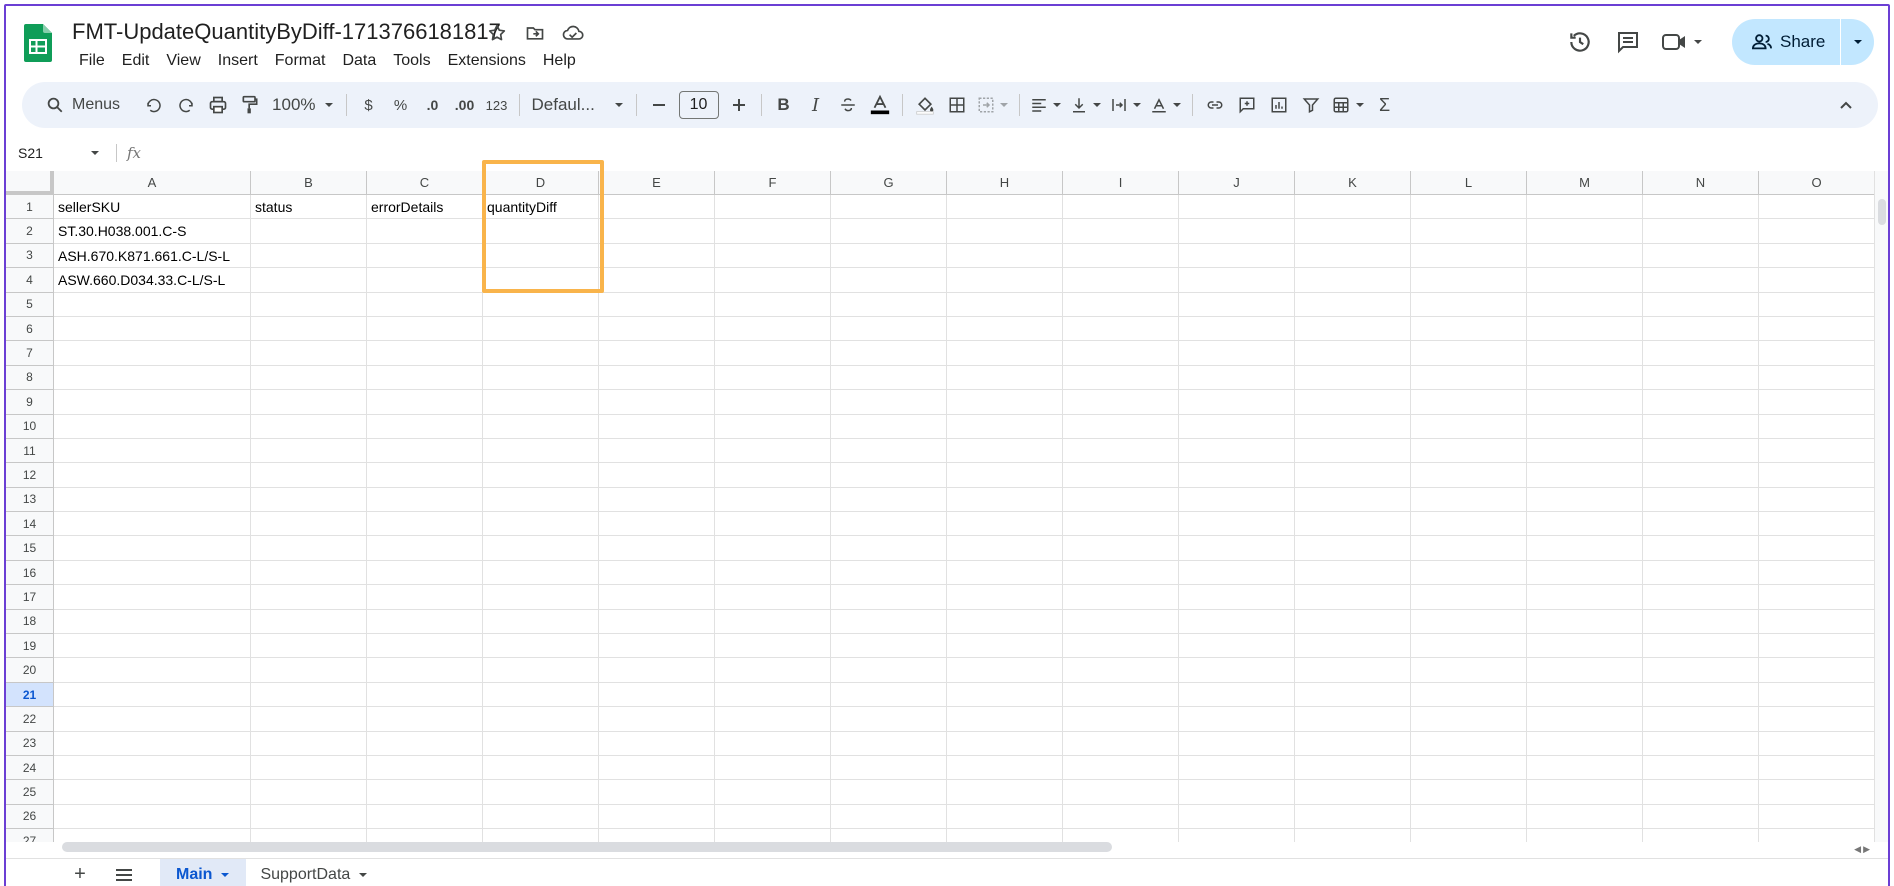  What do you see at coordinates (573, 33) in the screenshot?
I see `cloud-status-icon` at bounding box center [573, 33].